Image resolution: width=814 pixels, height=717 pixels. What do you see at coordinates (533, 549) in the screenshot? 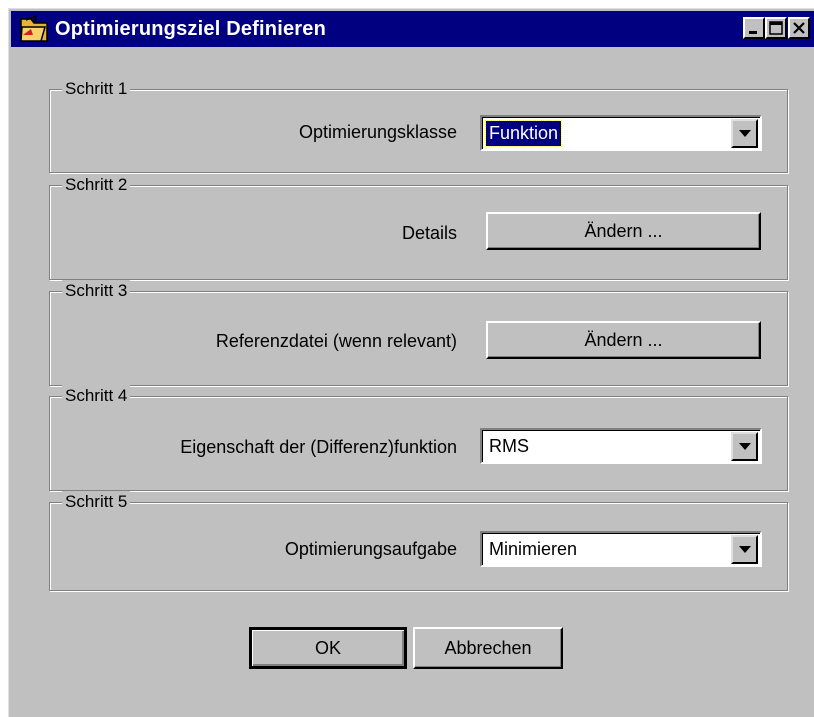
I see `optimization-task-value: Minimieren` at bounding box center [533, 549].